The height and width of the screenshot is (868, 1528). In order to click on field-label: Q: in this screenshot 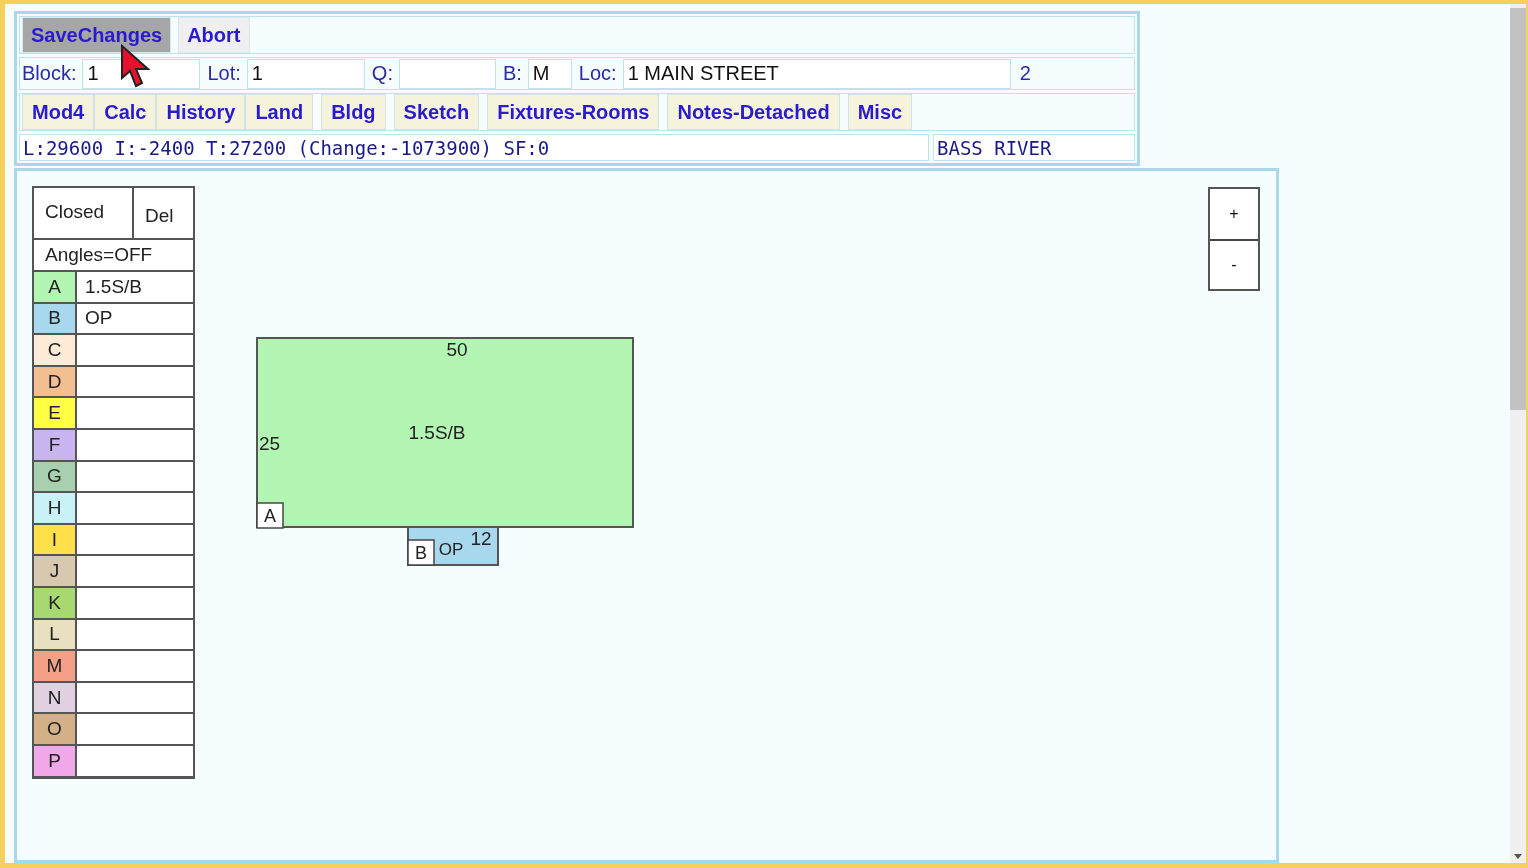, I will do `click(382, 73)`.